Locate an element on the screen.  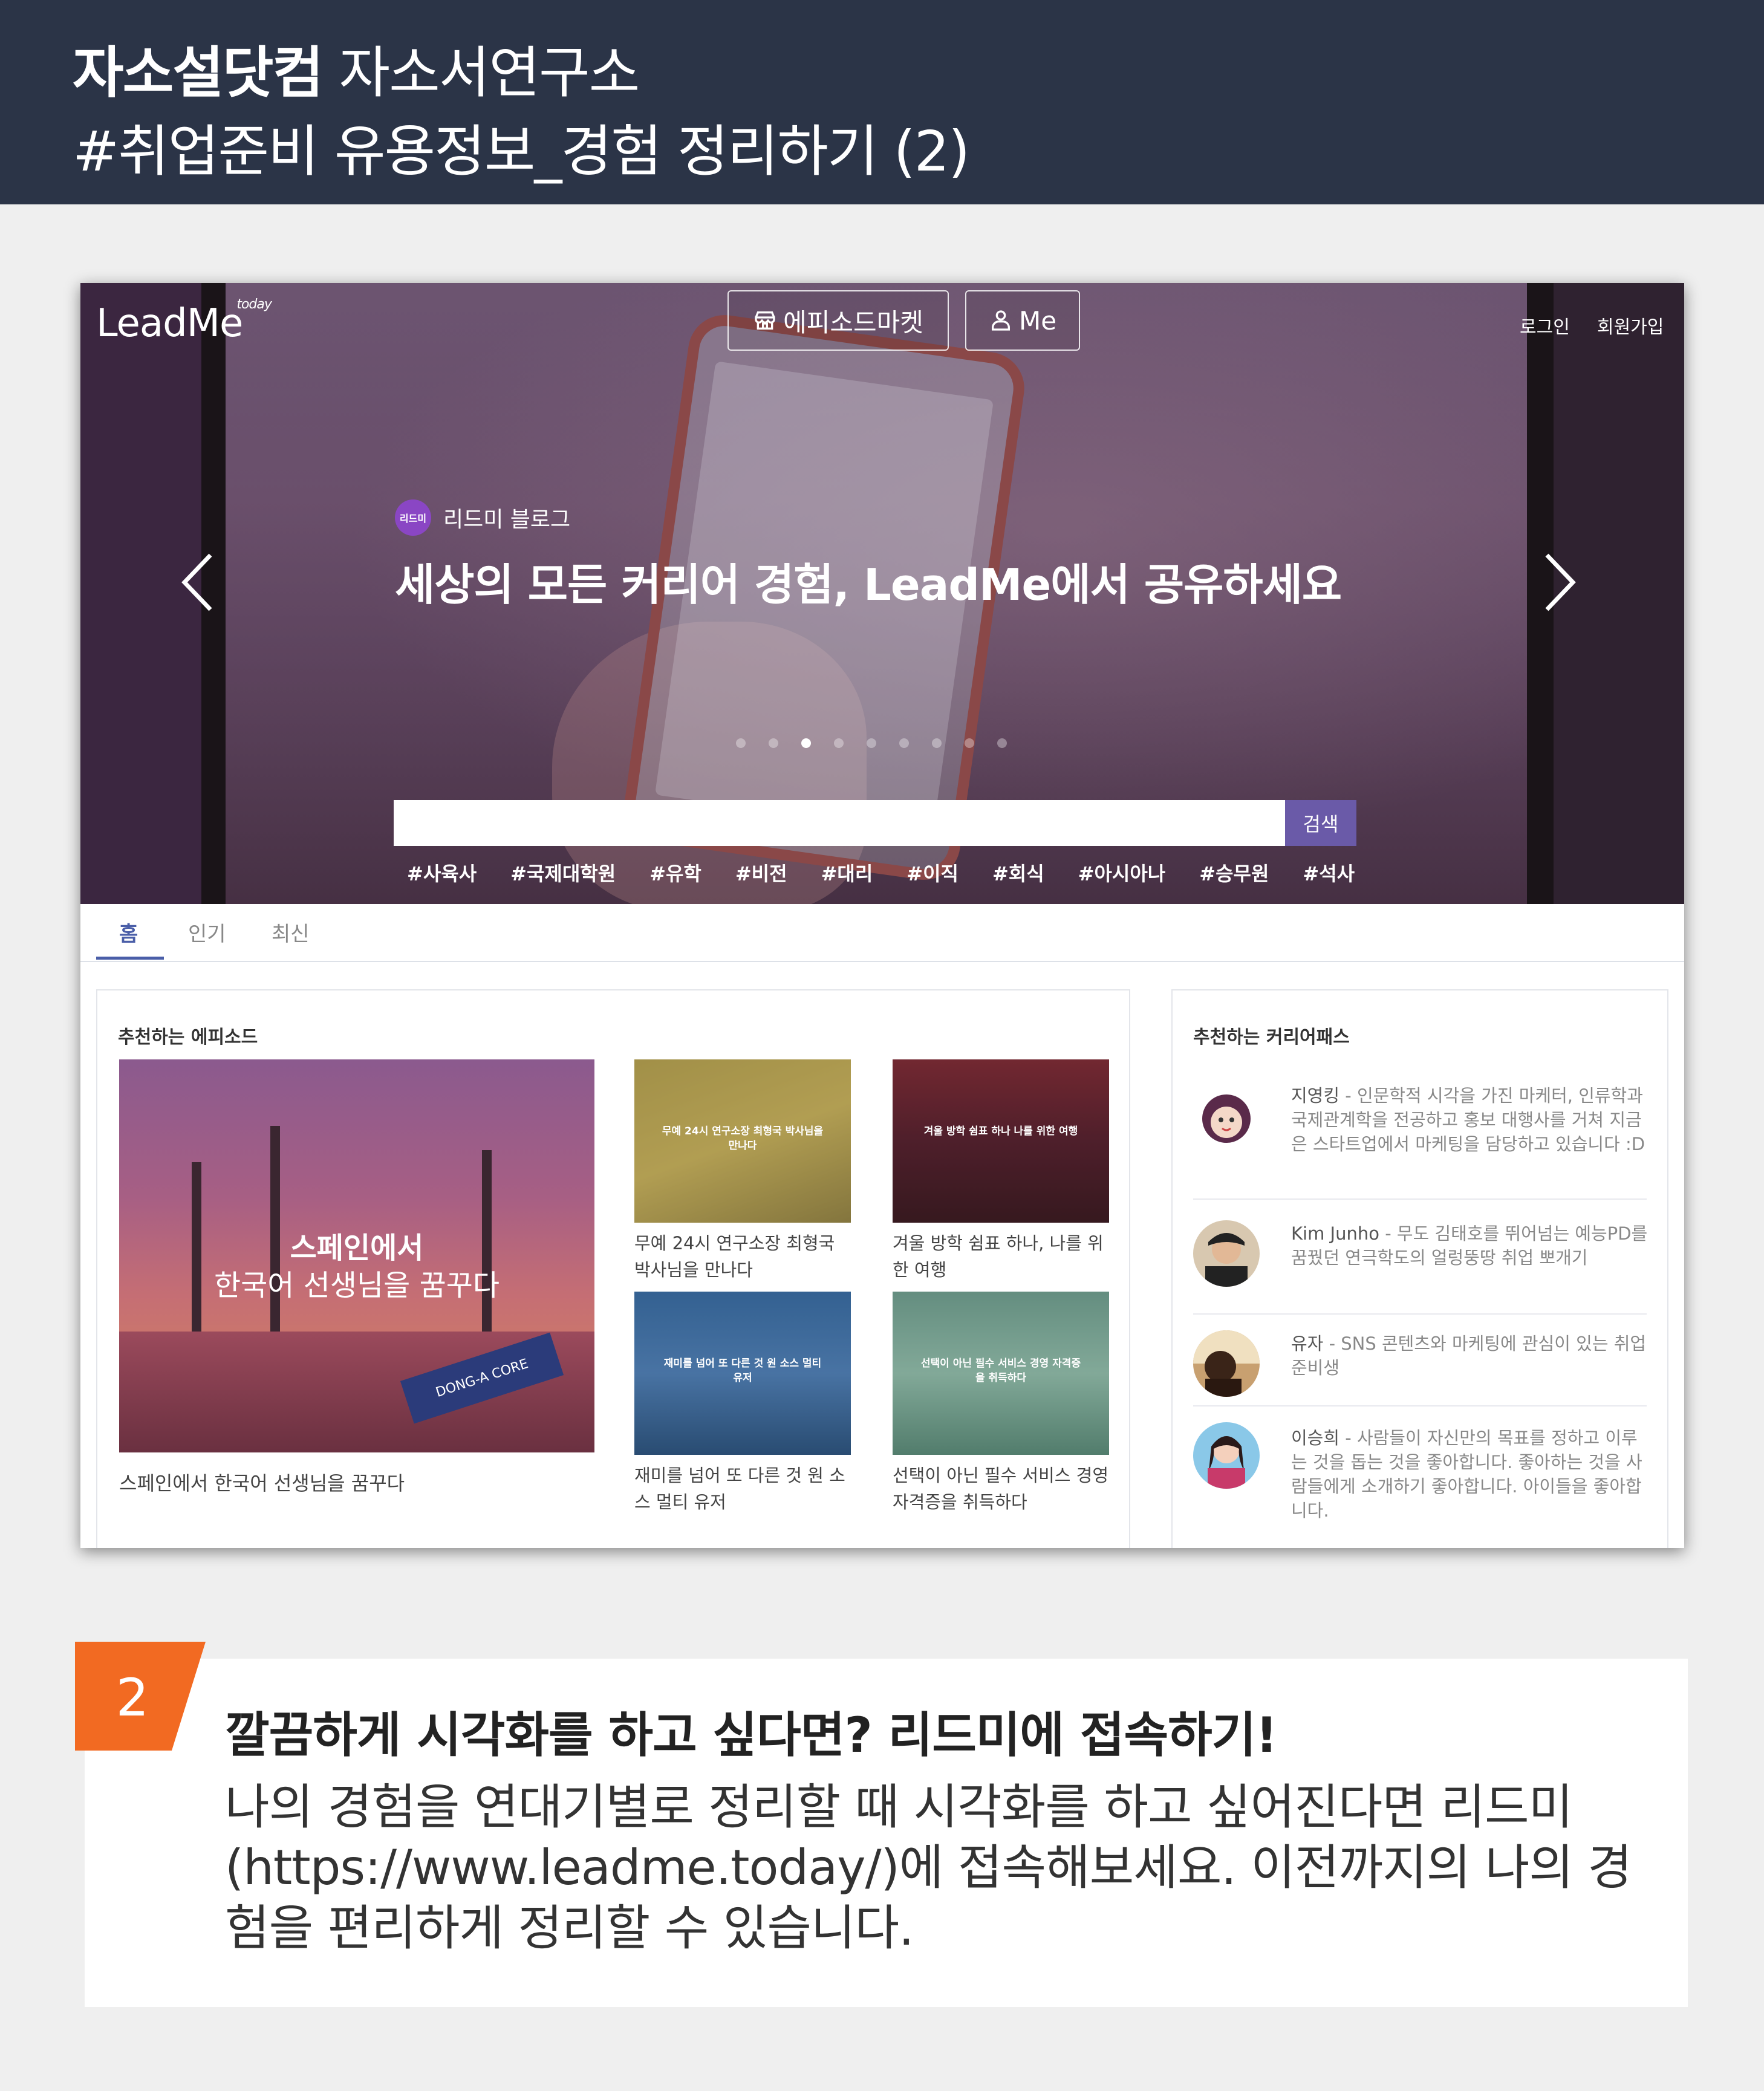
feature-overlay-line1: 스페인에서 is located at coordinates (357, 1248).